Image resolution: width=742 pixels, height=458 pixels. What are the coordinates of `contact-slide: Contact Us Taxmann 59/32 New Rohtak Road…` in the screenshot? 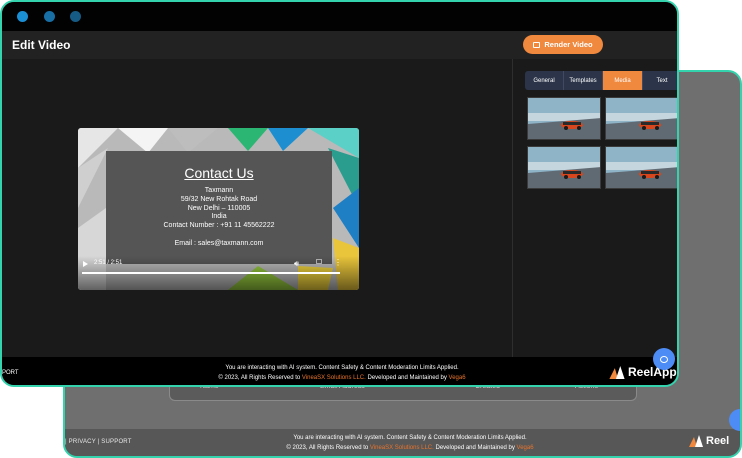 It's located at (219, 207).